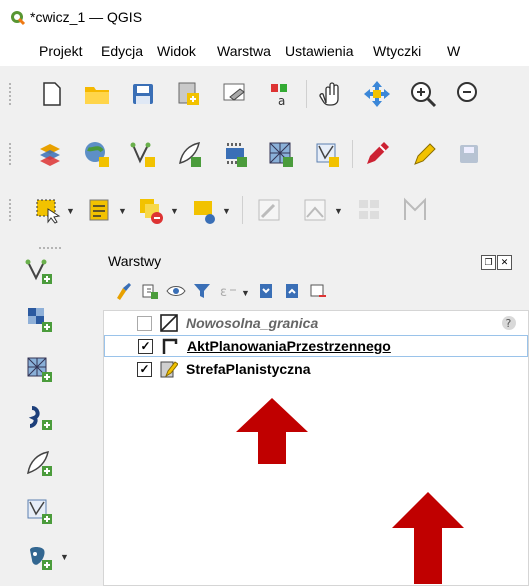 The width and height of the screenshot is (529, 586). I want to click on layer-row-strefa: ✓ StrefaPlanistyczna, so click(316, 370).